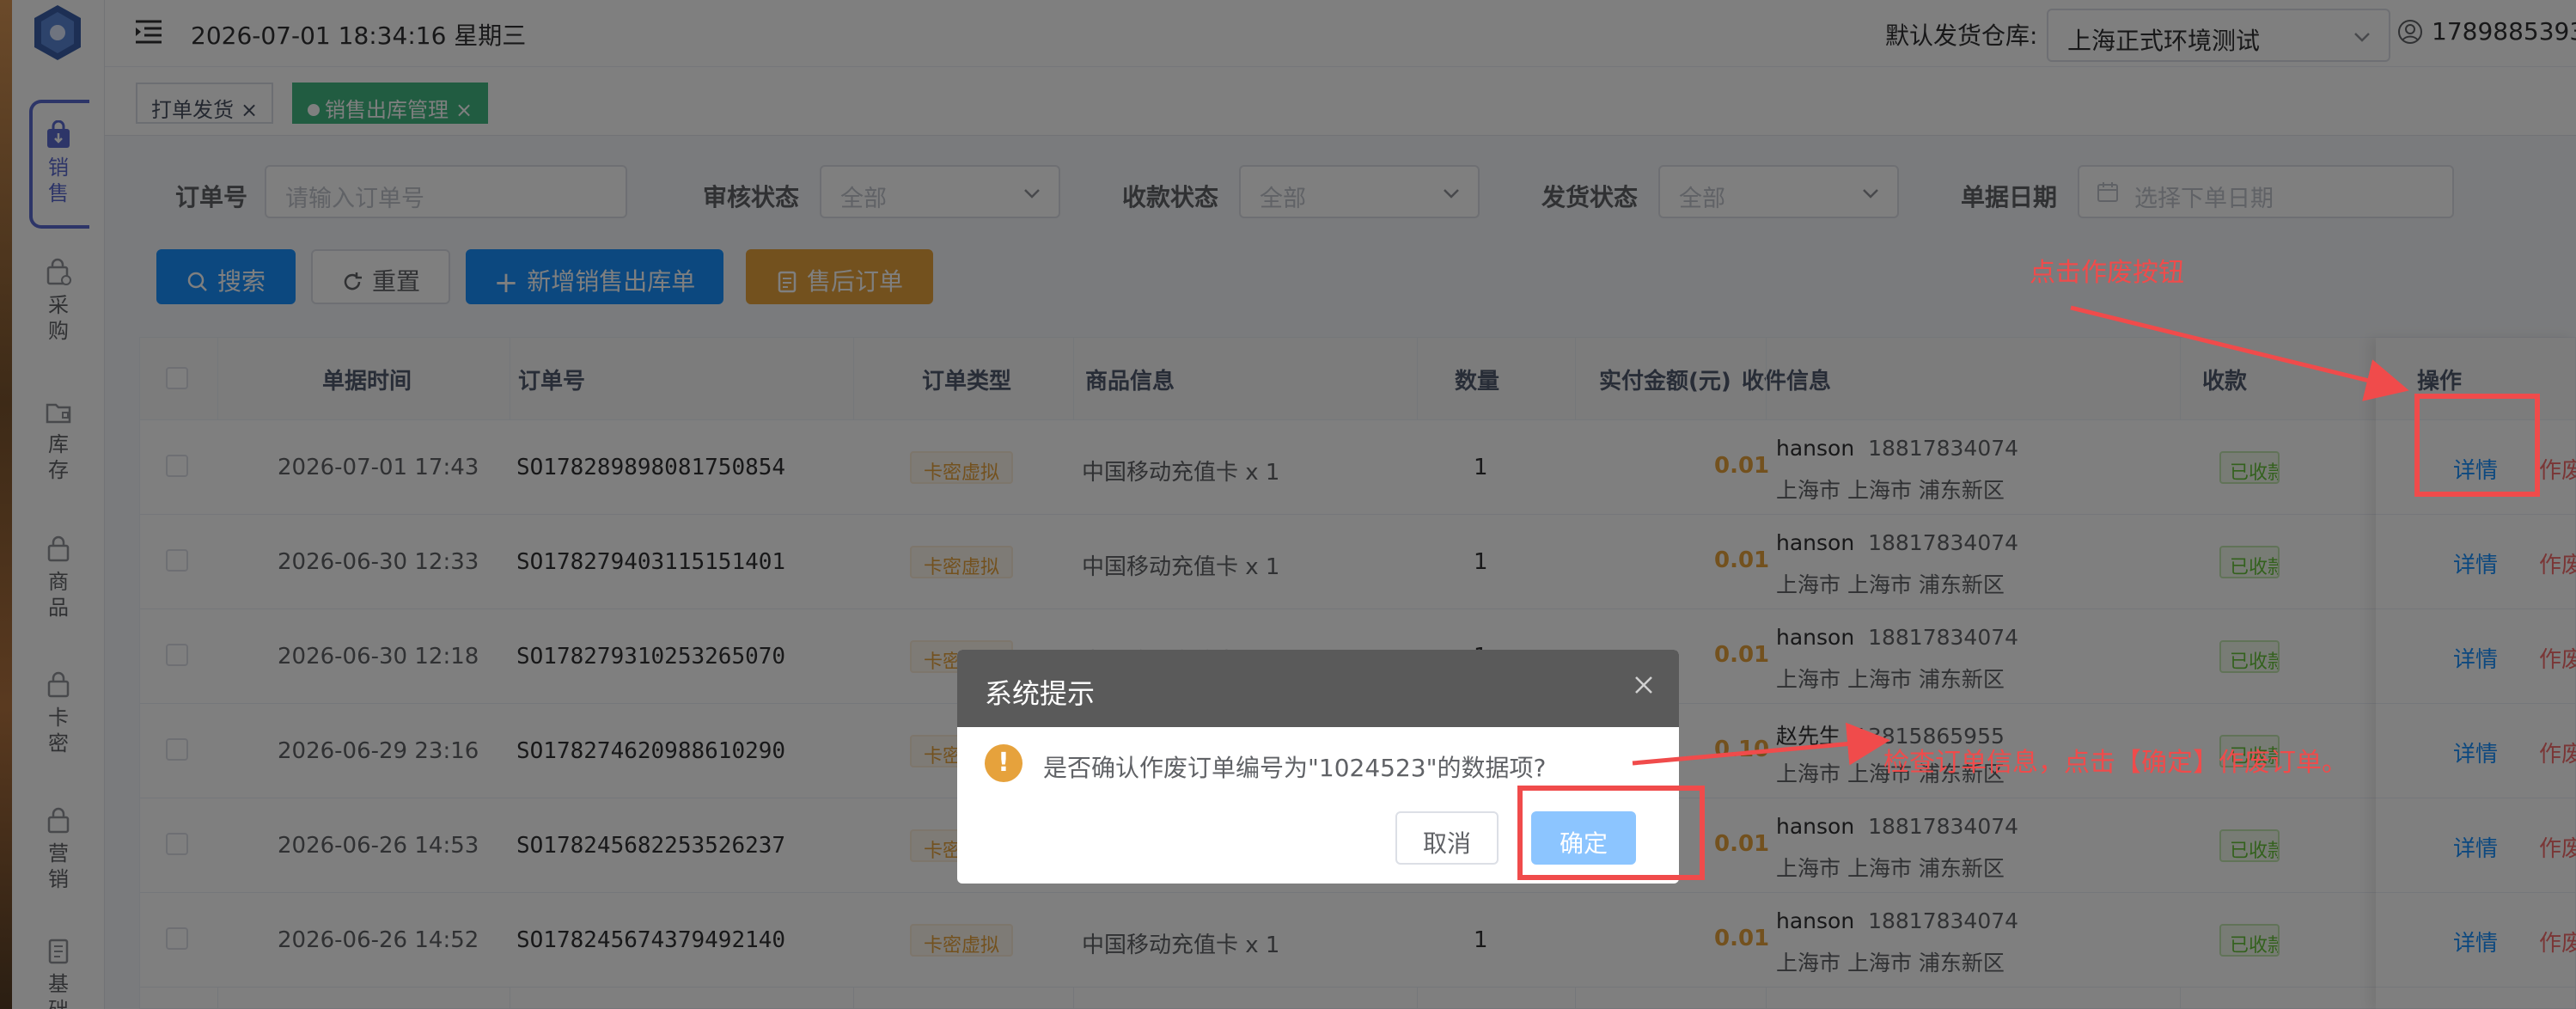 The width and height of the screenshot is (2576, 1009). What do you see at coordinates (1644, 685) in the screenshot?
I see `close-icon` at bounding box center [1644, 685].